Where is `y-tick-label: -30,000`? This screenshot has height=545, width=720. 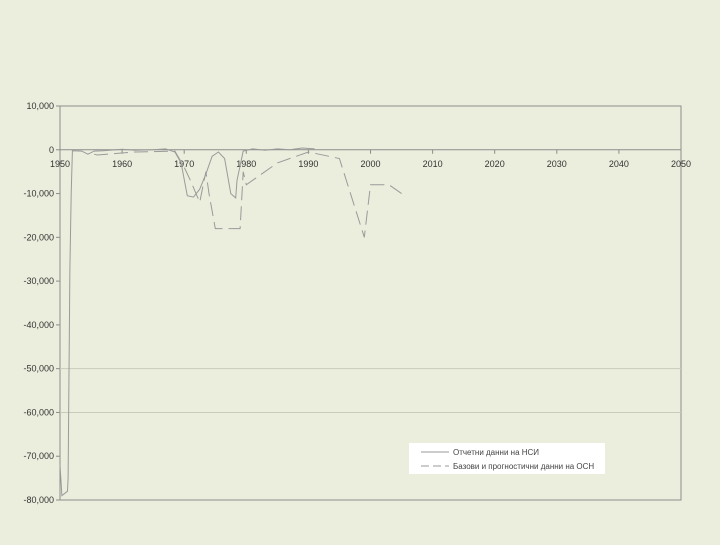
y-tick-label: -30,000 is located at coordinates (38, 281).